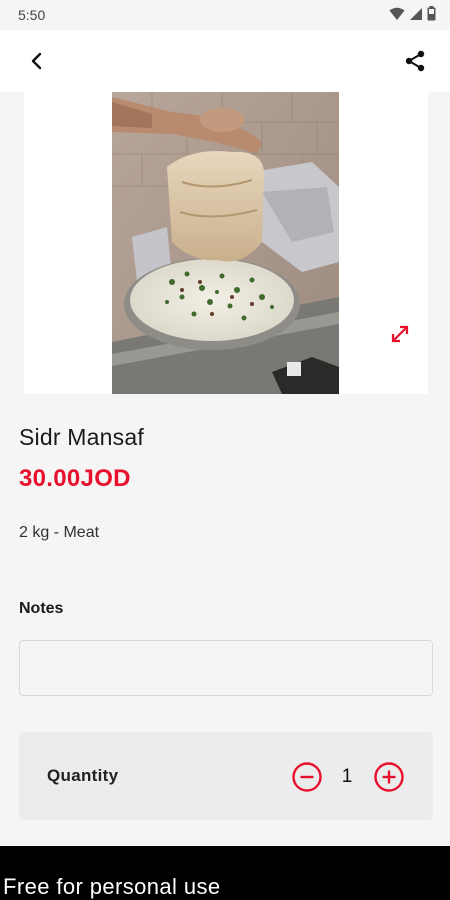  Describe the element at coordinates (225, 873) in the screenshot. I see `watermark-banner: Free for personal use` at that location.